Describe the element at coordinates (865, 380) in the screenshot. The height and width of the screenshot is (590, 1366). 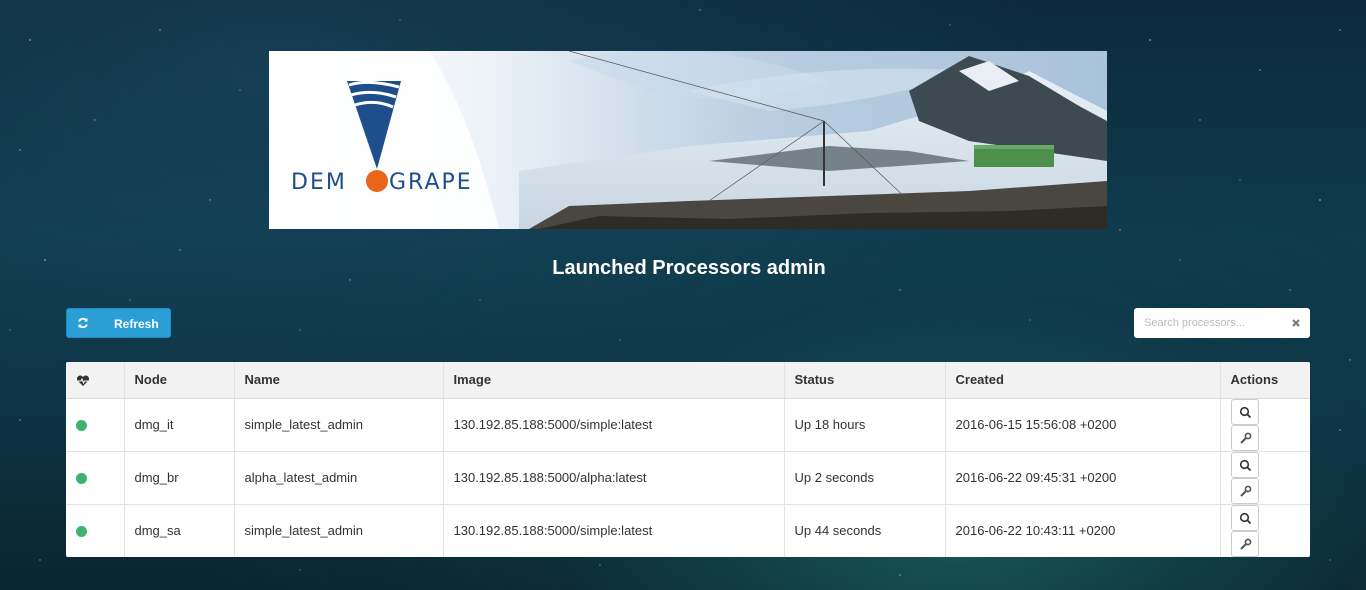
I see `column-header-status: Status` at that location.